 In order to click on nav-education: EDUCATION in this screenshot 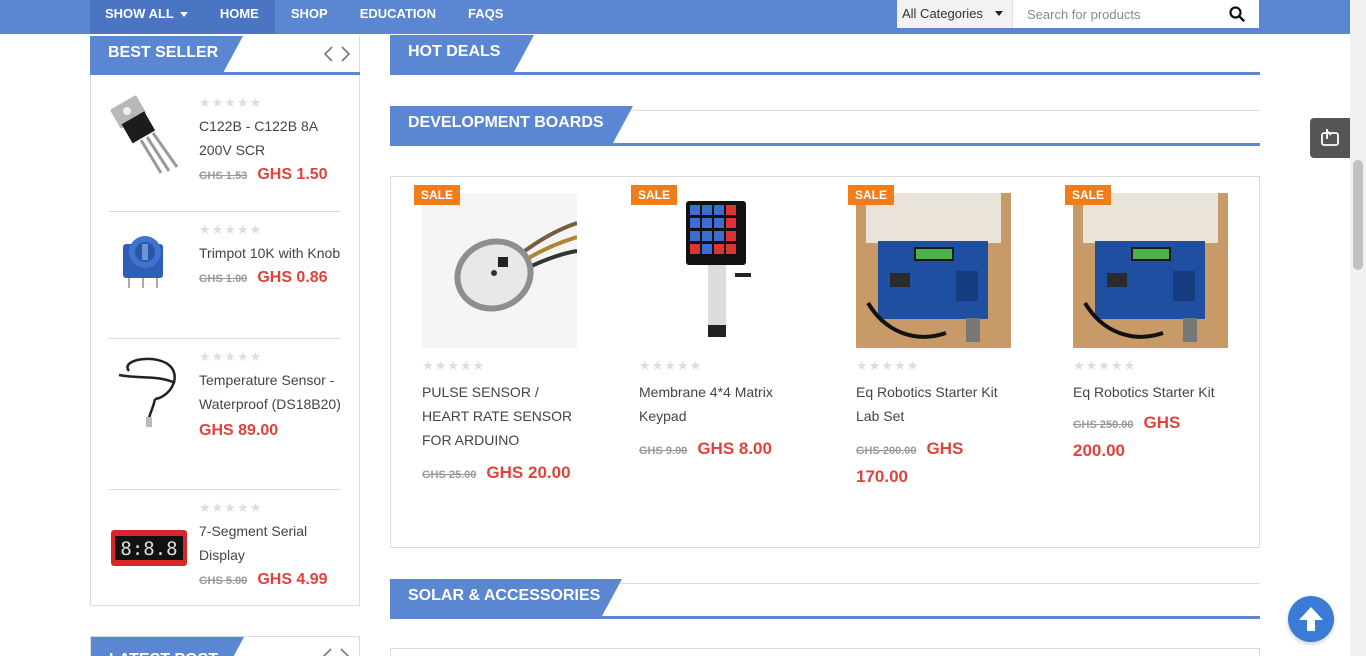, I will do `click(398, 17)`.